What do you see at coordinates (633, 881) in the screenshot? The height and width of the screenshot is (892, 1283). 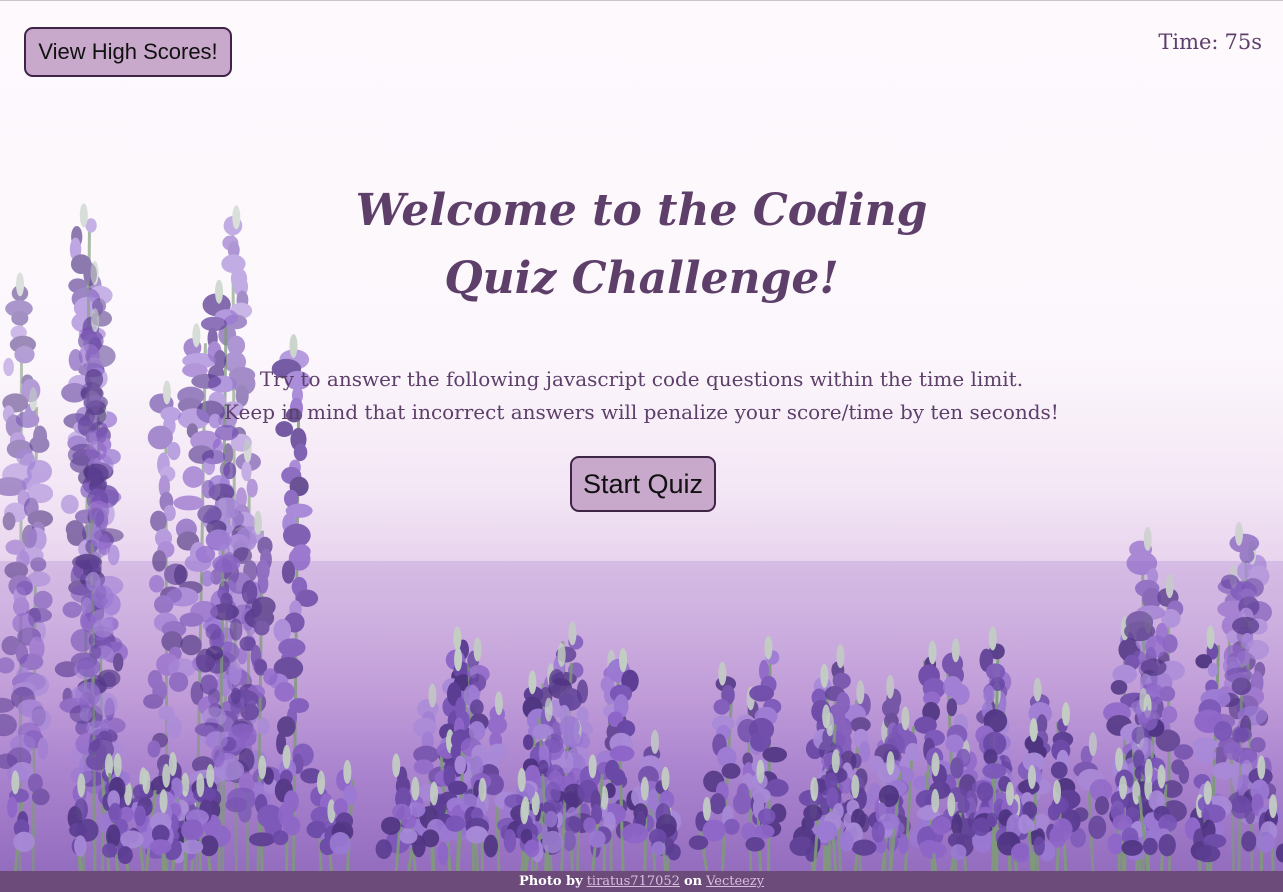 I see `author-link: tiratus717052` at bounding box center [633, 881].